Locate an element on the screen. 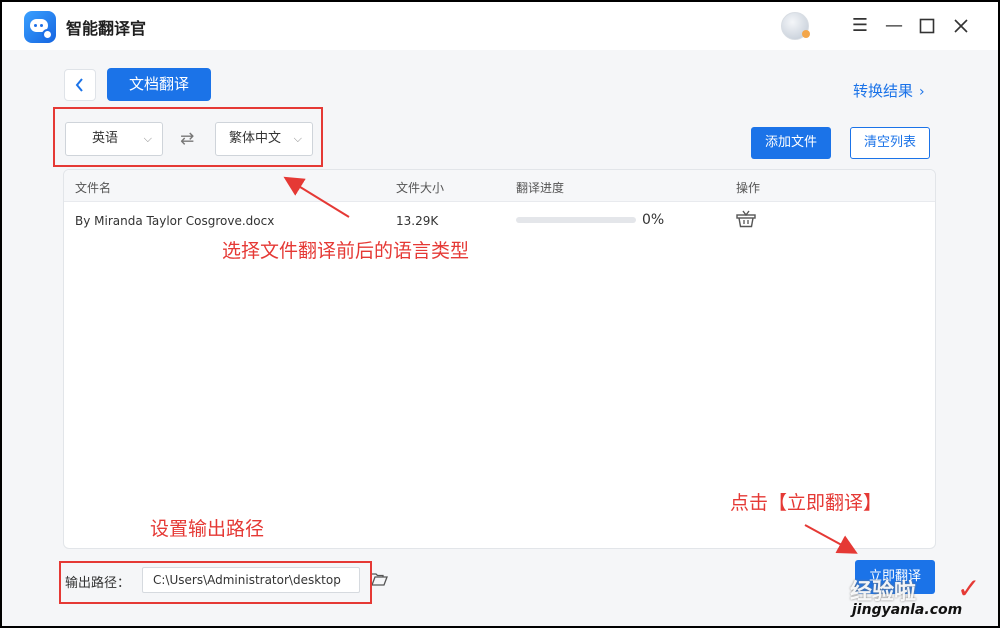 The height and width of the screenshot is (628, 1000). folder-open-icon is located at coordinates (379, 579).